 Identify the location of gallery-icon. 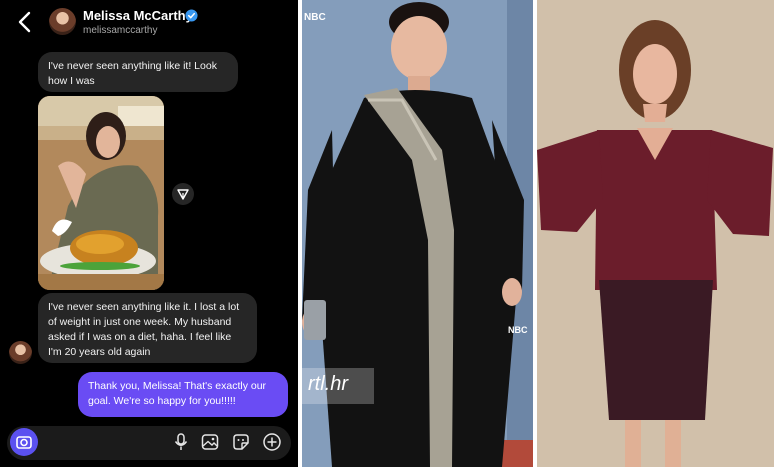
(210, 442).